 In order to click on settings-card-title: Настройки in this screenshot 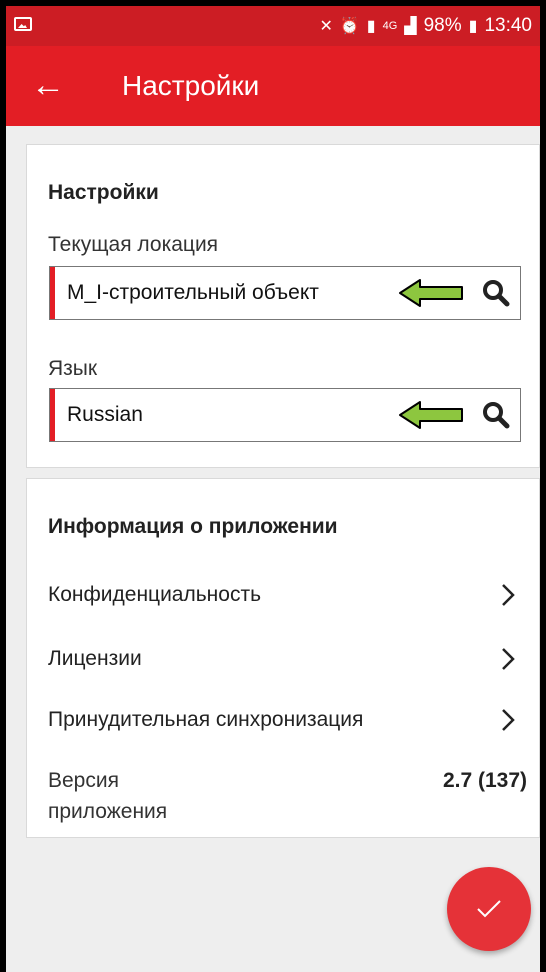, I will do `click(103, 192)`.